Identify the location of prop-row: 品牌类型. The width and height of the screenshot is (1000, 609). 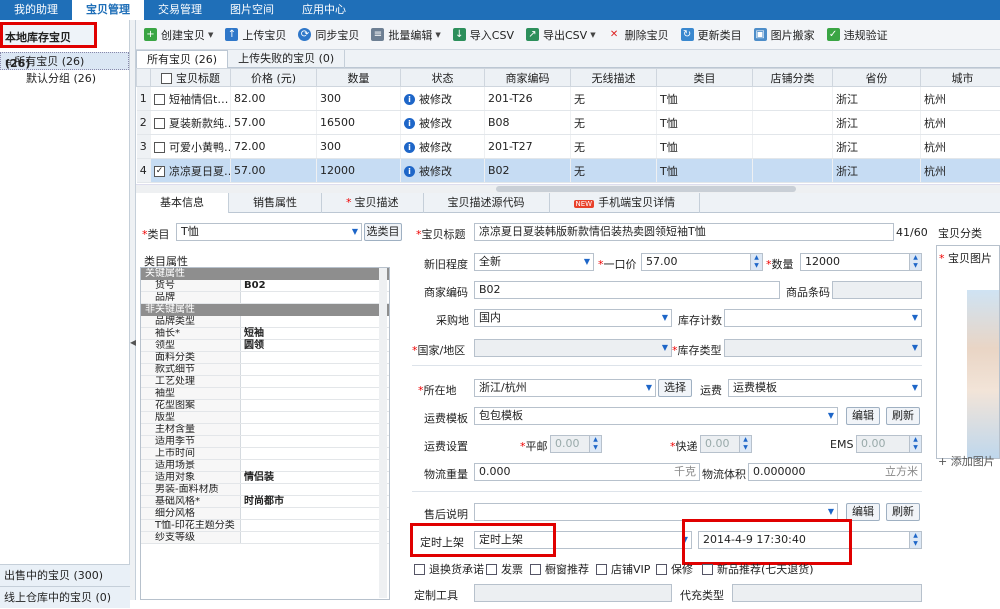
(265, 322).